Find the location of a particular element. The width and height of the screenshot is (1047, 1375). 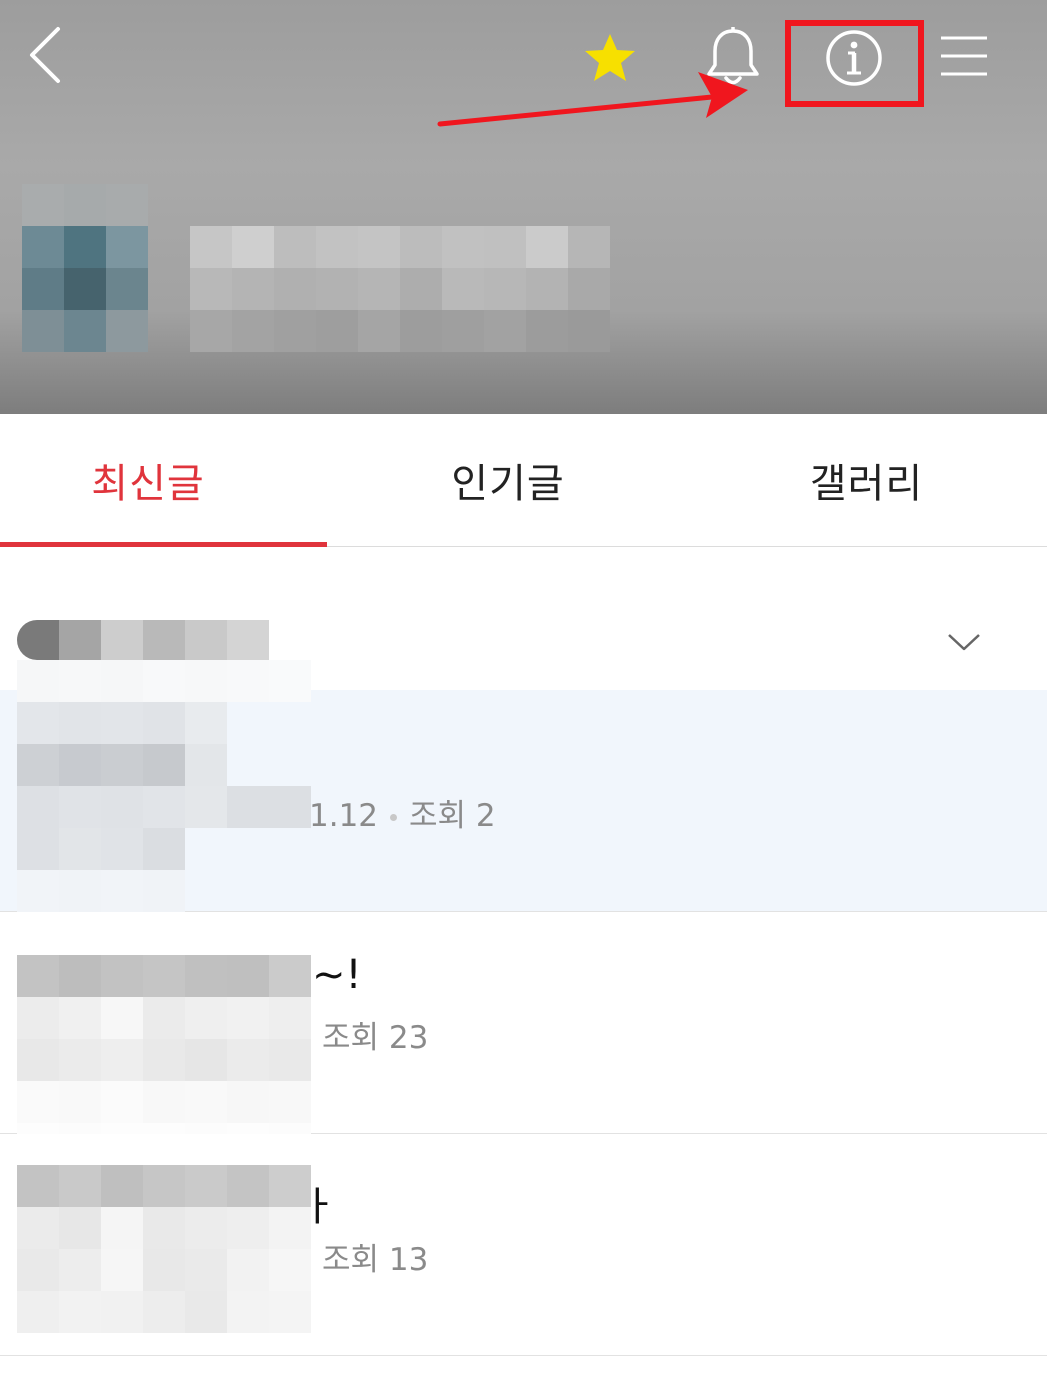

annotation-arrow is located at coordinates (592, 99).